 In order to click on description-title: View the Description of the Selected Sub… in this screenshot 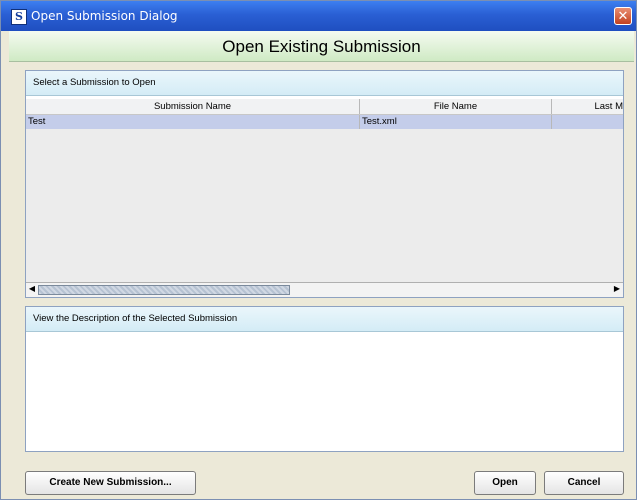, I will do `click(324, 319)`.